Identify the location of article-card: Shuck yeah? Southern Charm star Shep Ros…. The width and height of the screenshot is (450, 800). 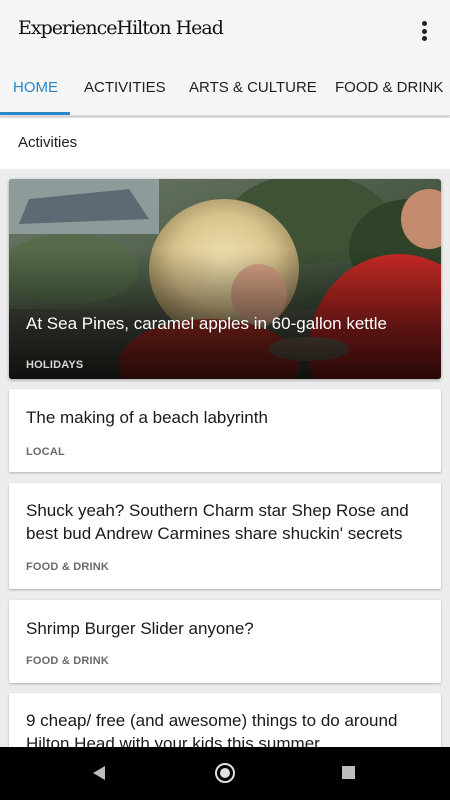
(225, 536).